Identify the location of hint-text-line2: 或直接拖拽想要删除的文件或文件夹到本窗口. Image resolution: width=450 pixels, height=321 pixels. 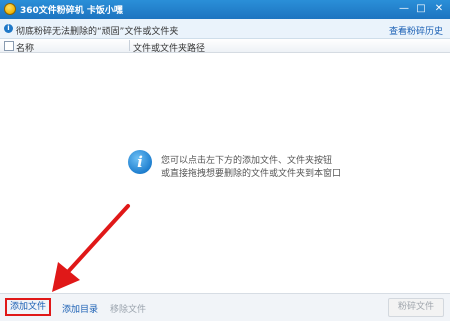
(251, 174).